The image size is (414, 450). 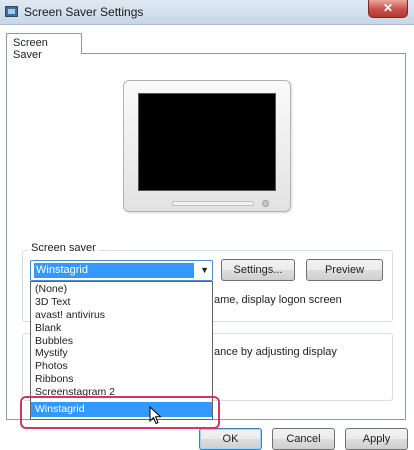 I want to click on close-icon: ✕, so click(x=388, y=8).